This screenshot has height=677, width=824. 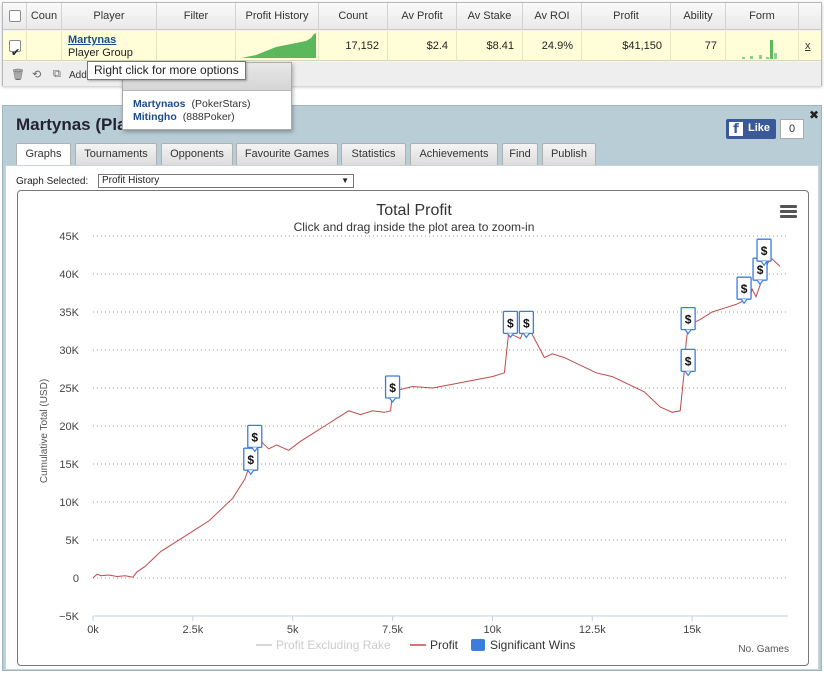 I want to click on select-all-checkbox, so click(x=15, y=16).